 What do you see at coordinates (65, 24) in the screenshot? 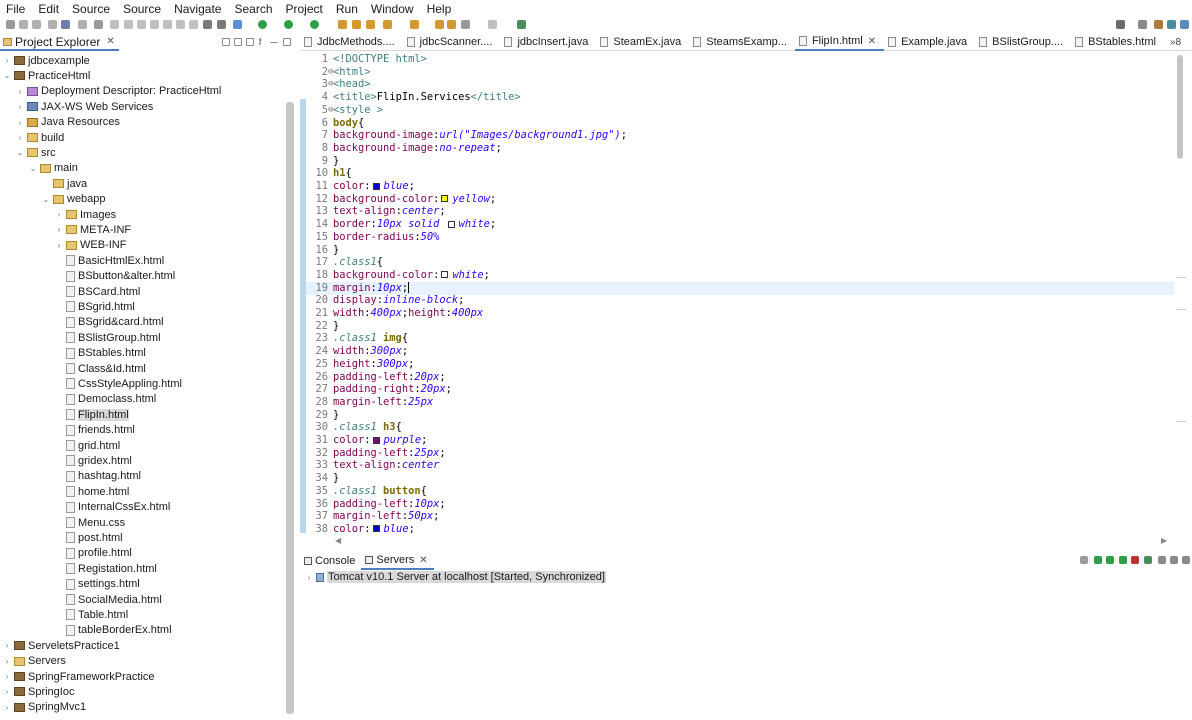
I see `terminal-icon` at bounding box center [65, 24].